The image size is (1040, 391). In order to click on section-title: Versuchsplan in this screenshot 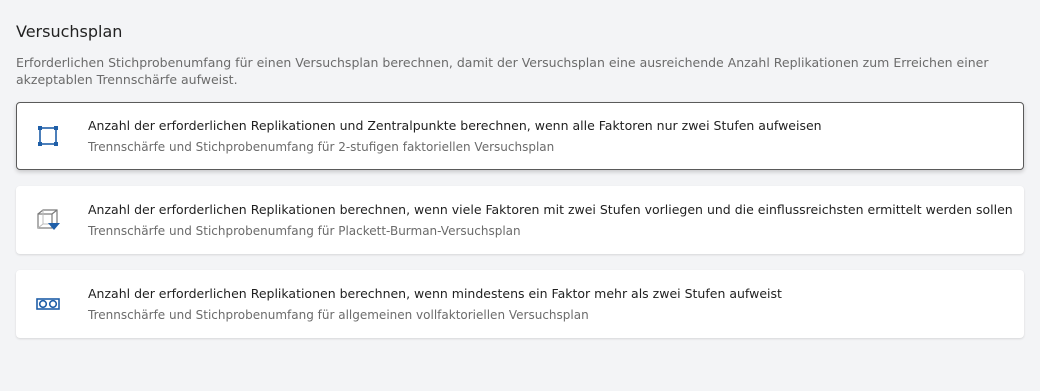, I will do `click(69, 31)`.